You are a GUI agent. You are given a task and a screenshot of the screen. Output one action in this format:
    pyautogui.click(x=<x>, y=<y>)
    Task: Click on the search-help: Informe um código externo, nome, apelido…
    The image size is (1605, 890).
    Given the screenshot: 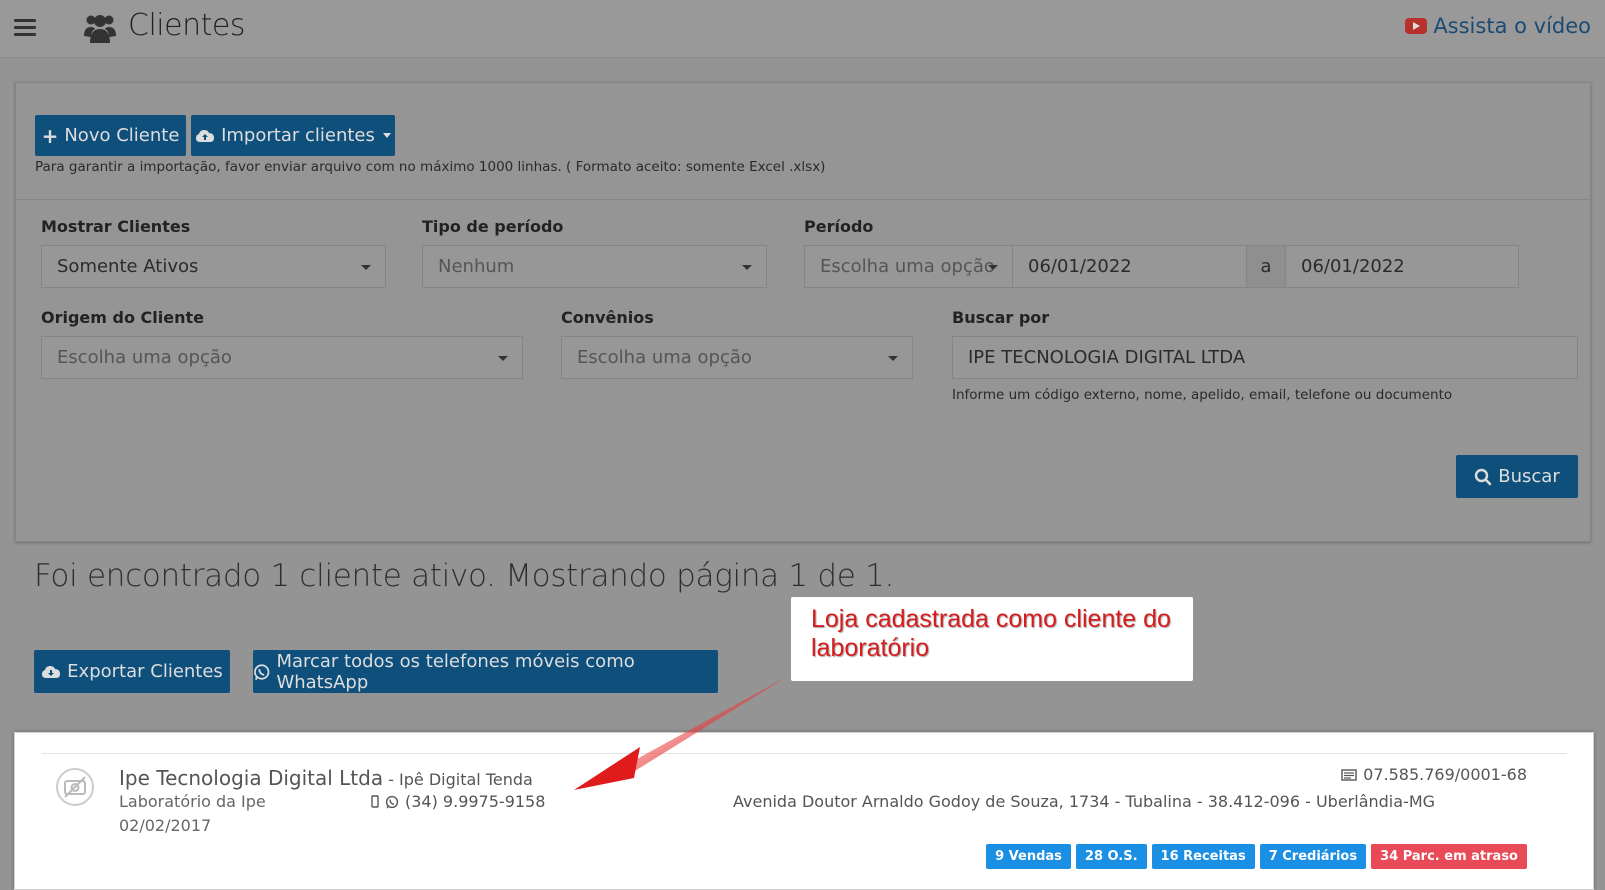 What is the action you would take?
    pyautogui.click(x=1202, y=395)
    